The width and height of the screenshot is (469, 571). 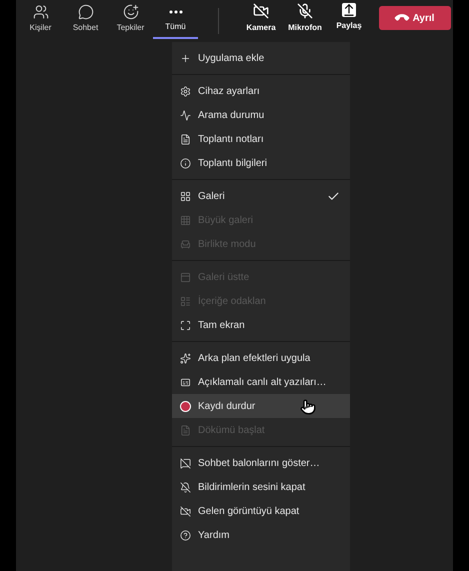 What do you see at coordinates (185, 535) in the screenshot?
I see `help-icon` at bounding box center [185, 535].